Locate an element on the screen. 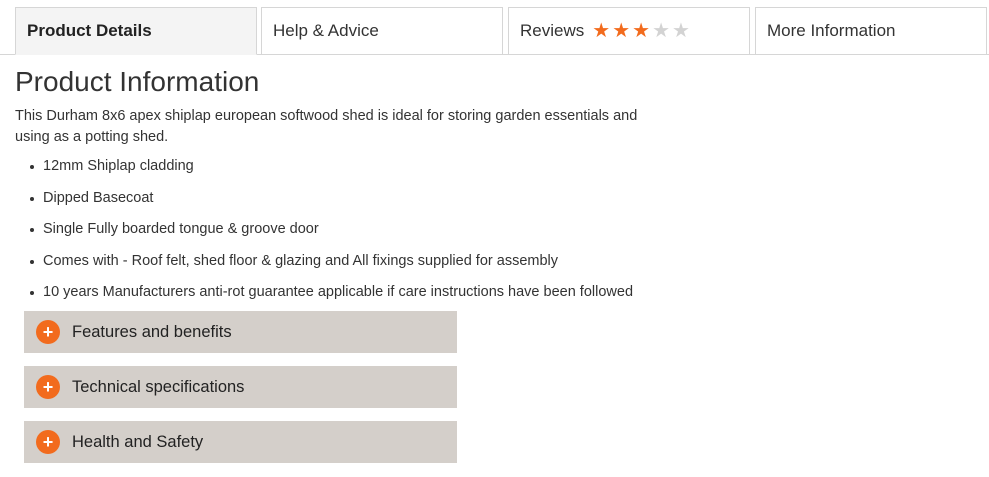 The image size is (989, 477). section-title: Product Information is located at coordinates (137, 81).